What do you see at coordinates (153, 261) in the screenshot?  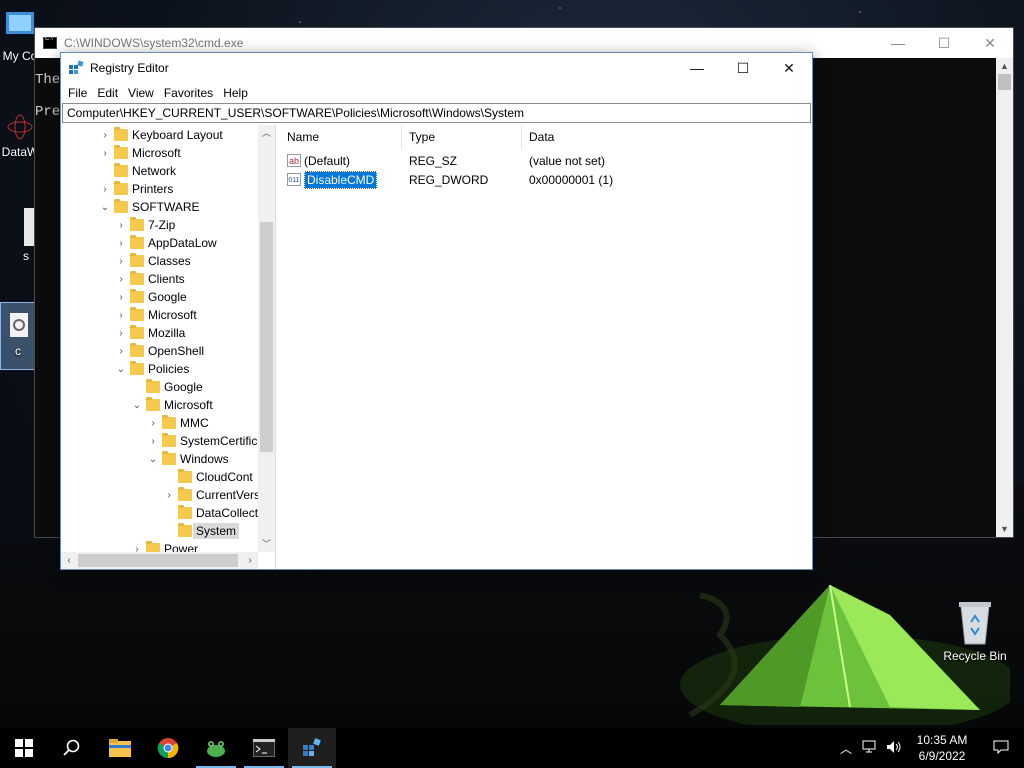 I see `tree-node: › Classes` at bounding box center [153, 261].